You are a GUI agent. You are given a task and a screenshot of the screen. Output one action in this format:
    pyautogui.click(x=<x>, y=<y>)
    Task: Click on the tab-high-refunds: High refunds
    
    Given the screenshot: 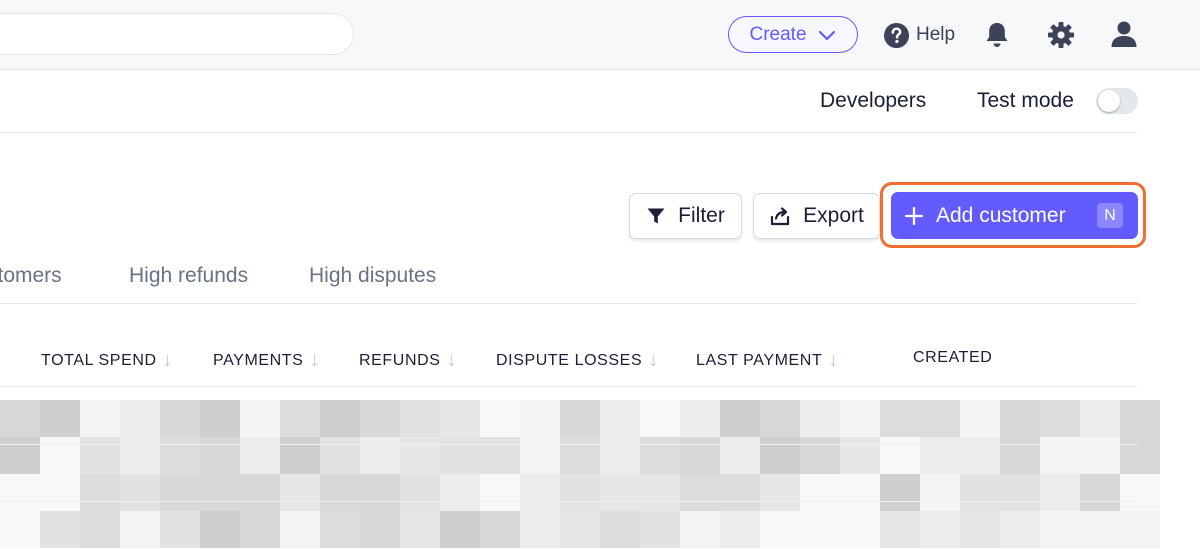 What is the action you would take?
    pyautogui.click(x=188, y=276)
    